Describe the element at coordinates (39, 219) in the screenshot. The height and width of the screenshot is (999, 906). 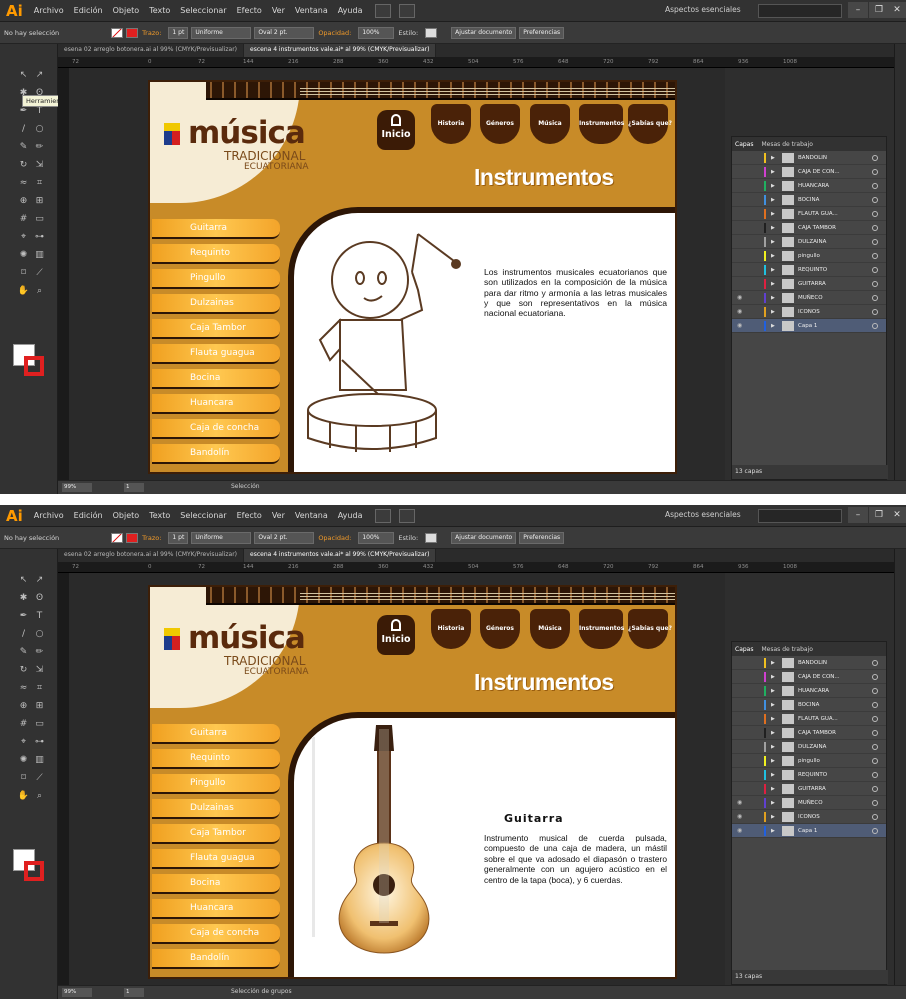
I see `gradient-tool-icon: ▭` at that location.